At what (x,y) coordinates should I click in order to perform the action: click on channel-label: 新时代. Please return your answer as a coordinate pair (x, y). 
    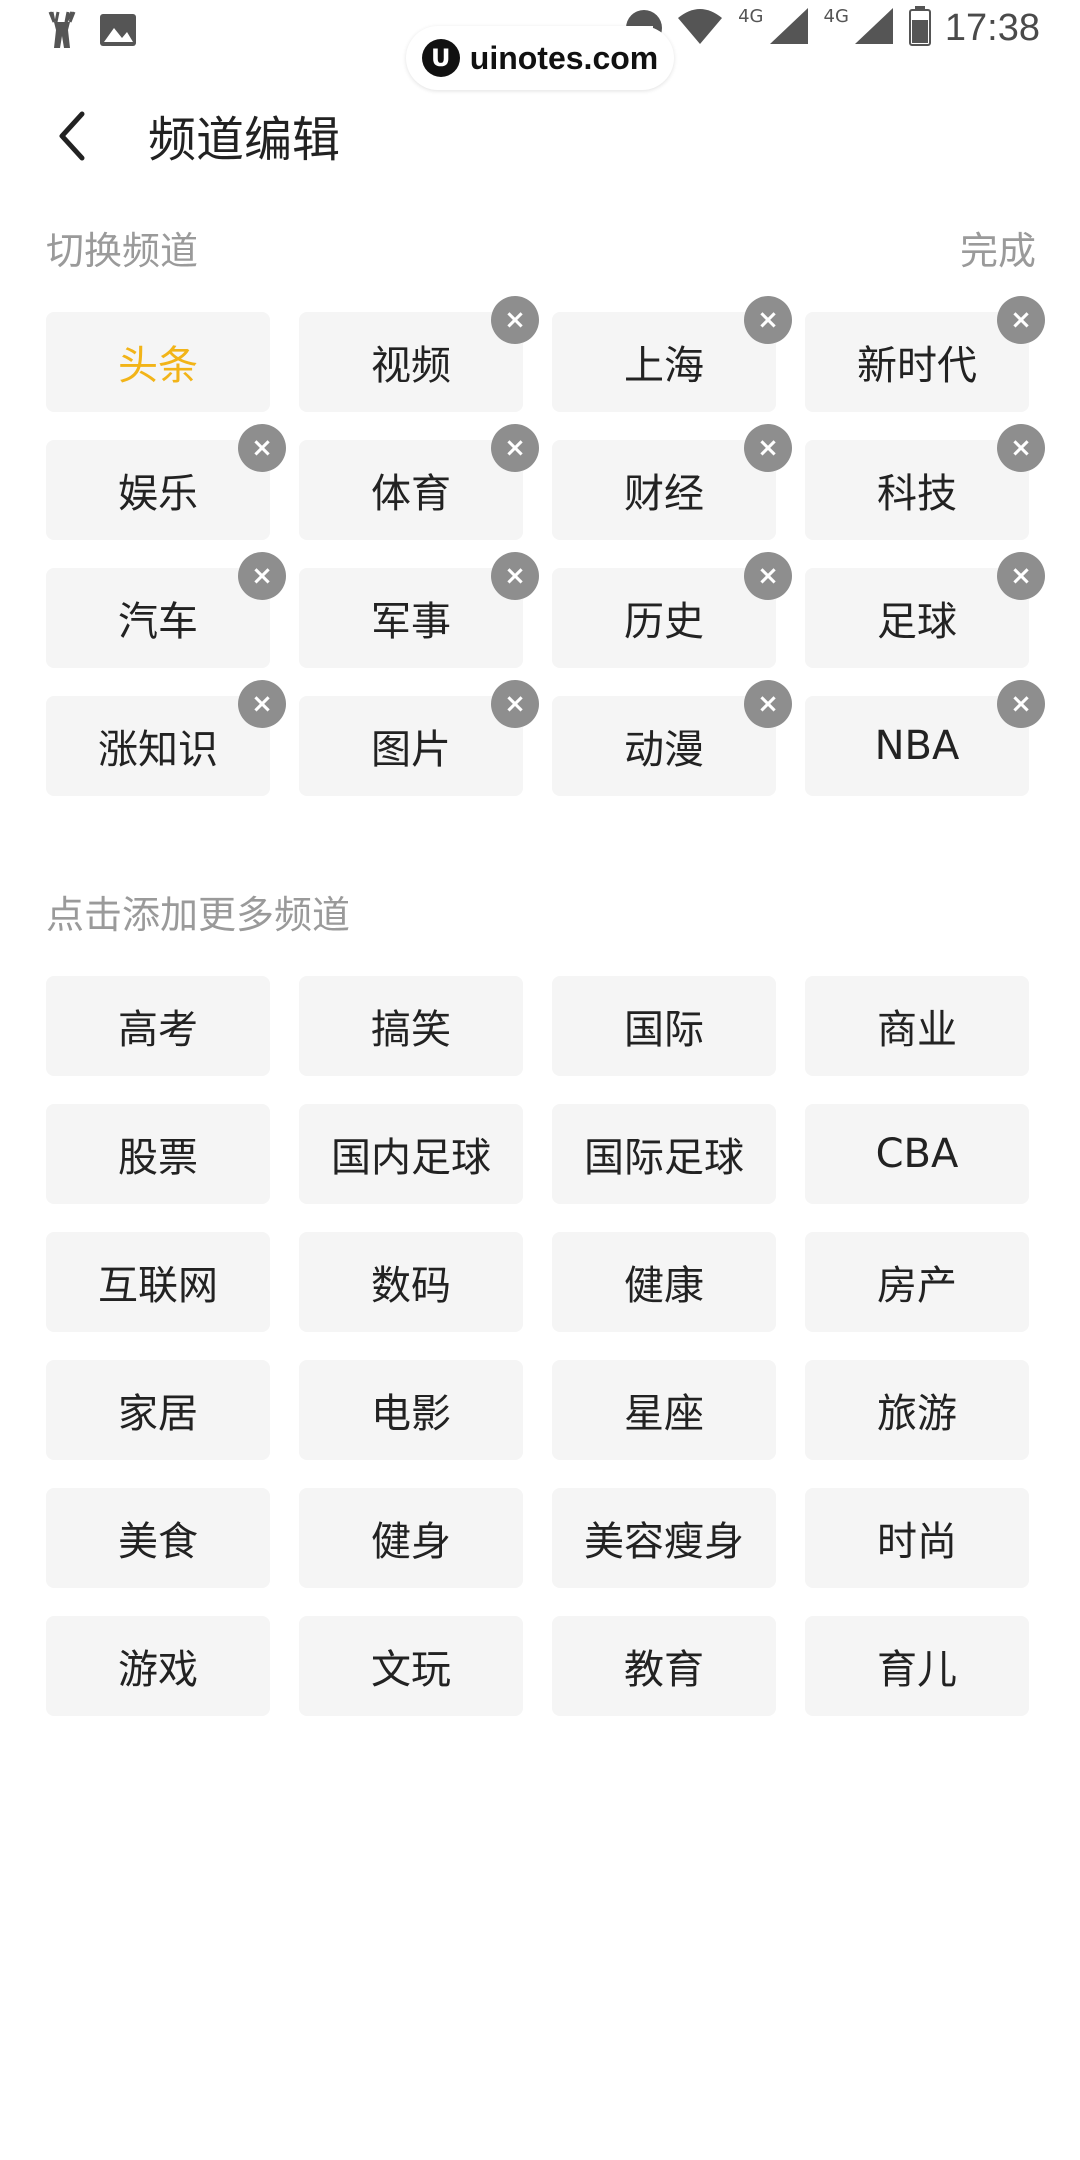
    Looking at the image, I should click on (917, 366).